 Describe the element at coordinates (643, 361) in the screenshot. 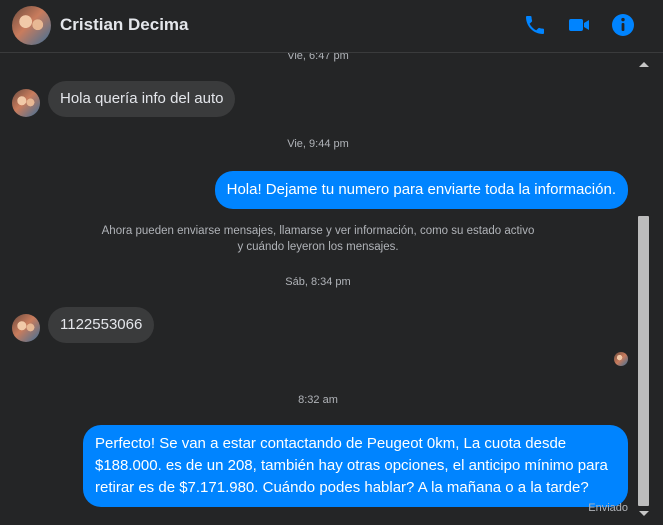

I see `scrollbar-thumb` at that location.